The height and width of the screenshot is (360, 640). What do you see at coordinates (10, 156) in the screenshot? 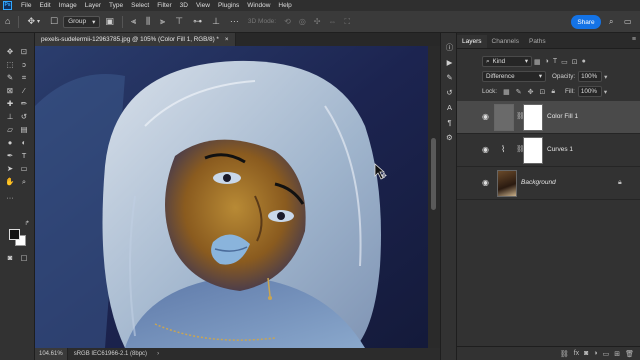
I see `pen-tool-icon: ✒` at bounding box center [10, 156].